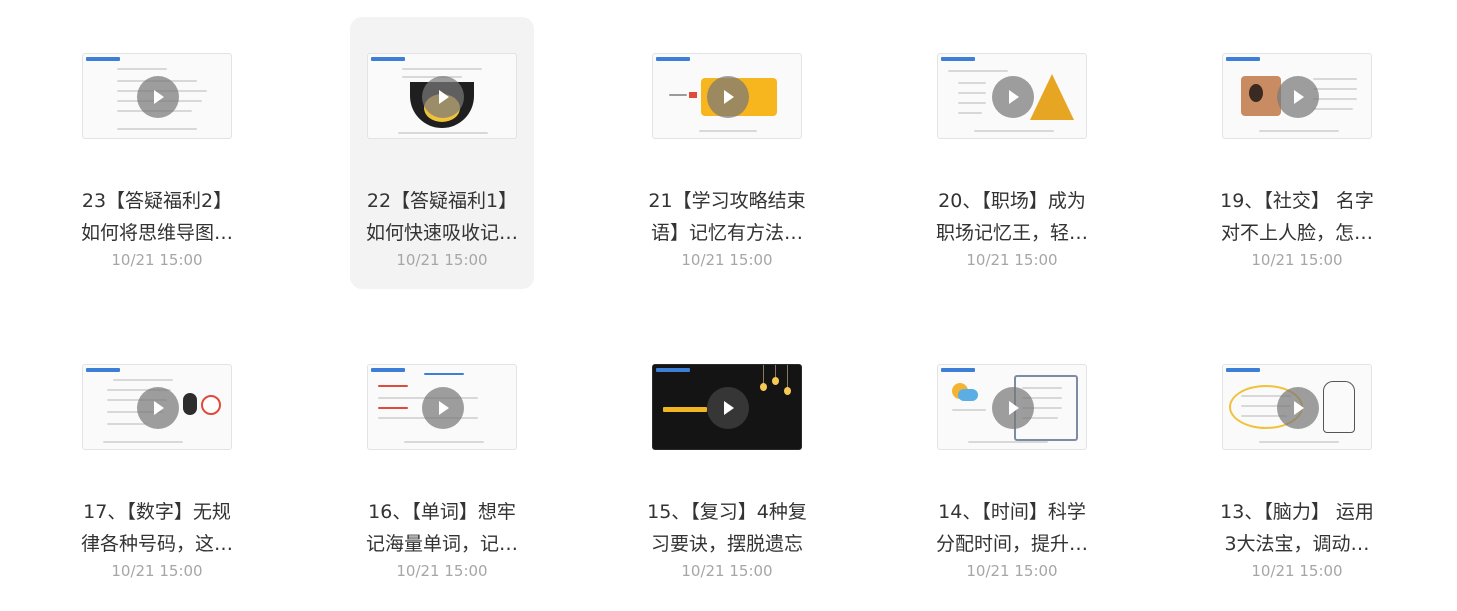 This screenshot has height=611, width=1457. I want to click on video-card: 16、【单词】想牢记海量单词，记忆有方法 10/21 15:00, so click(442, 464).